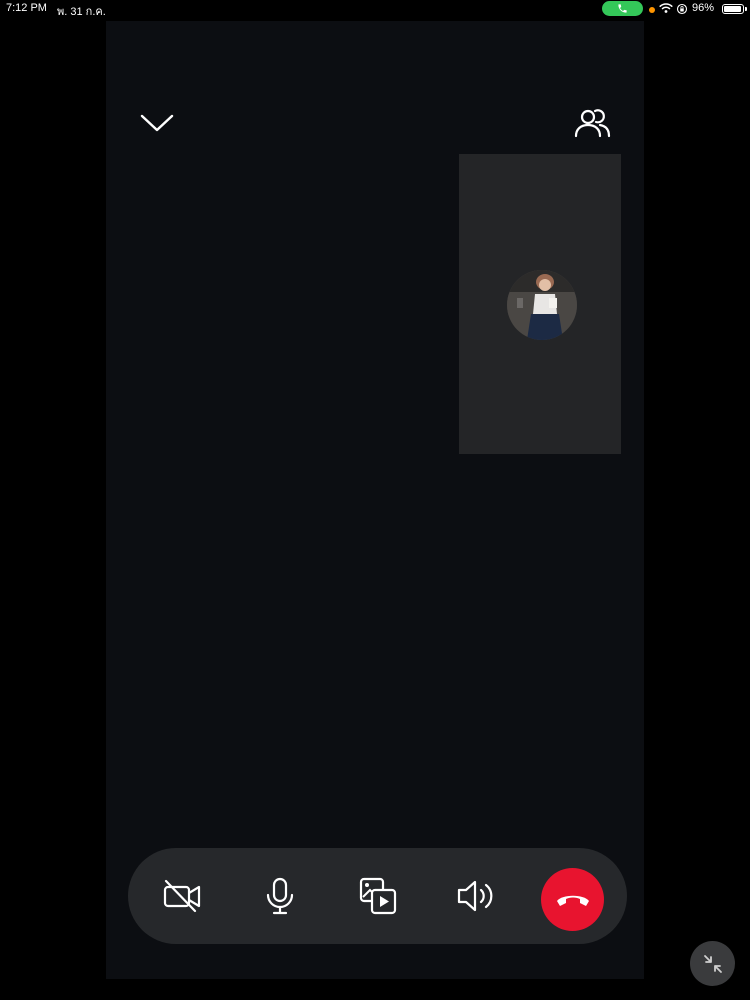  I want to click on remote-participant-tile, so click(540, 304).